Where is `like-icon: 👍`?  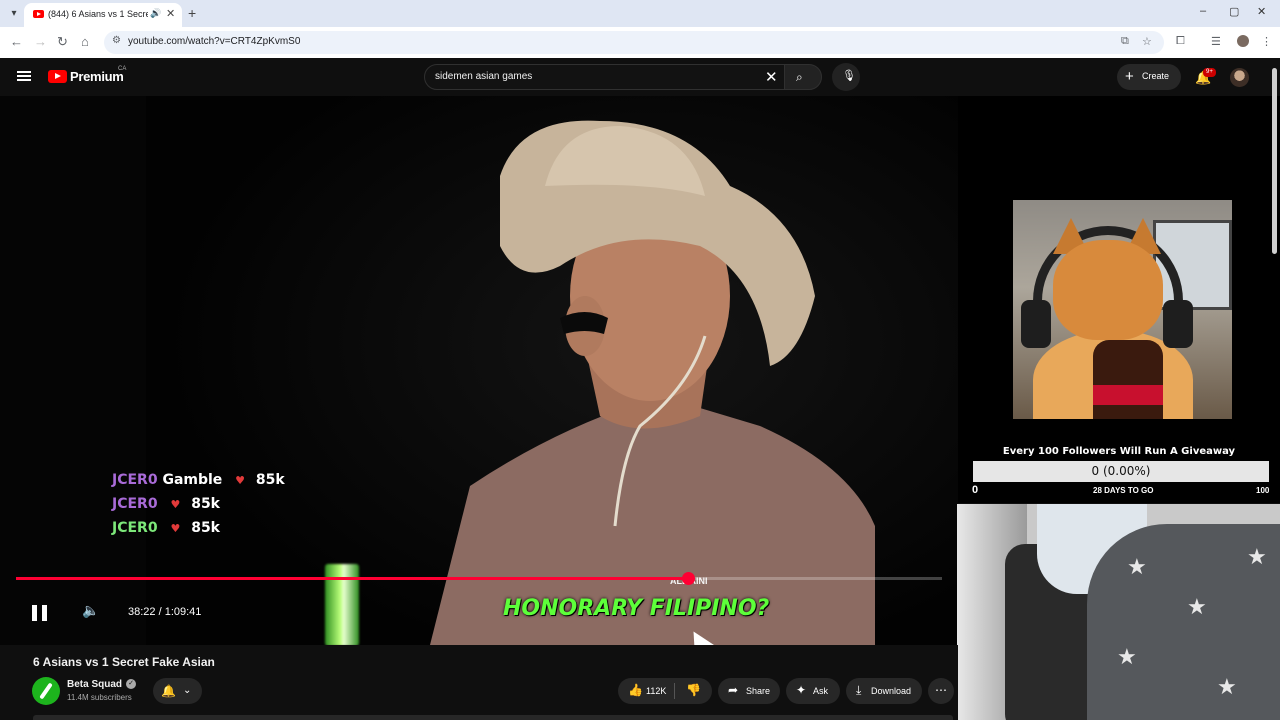 like-icon: 👍 is located at coordinates (635, 690).